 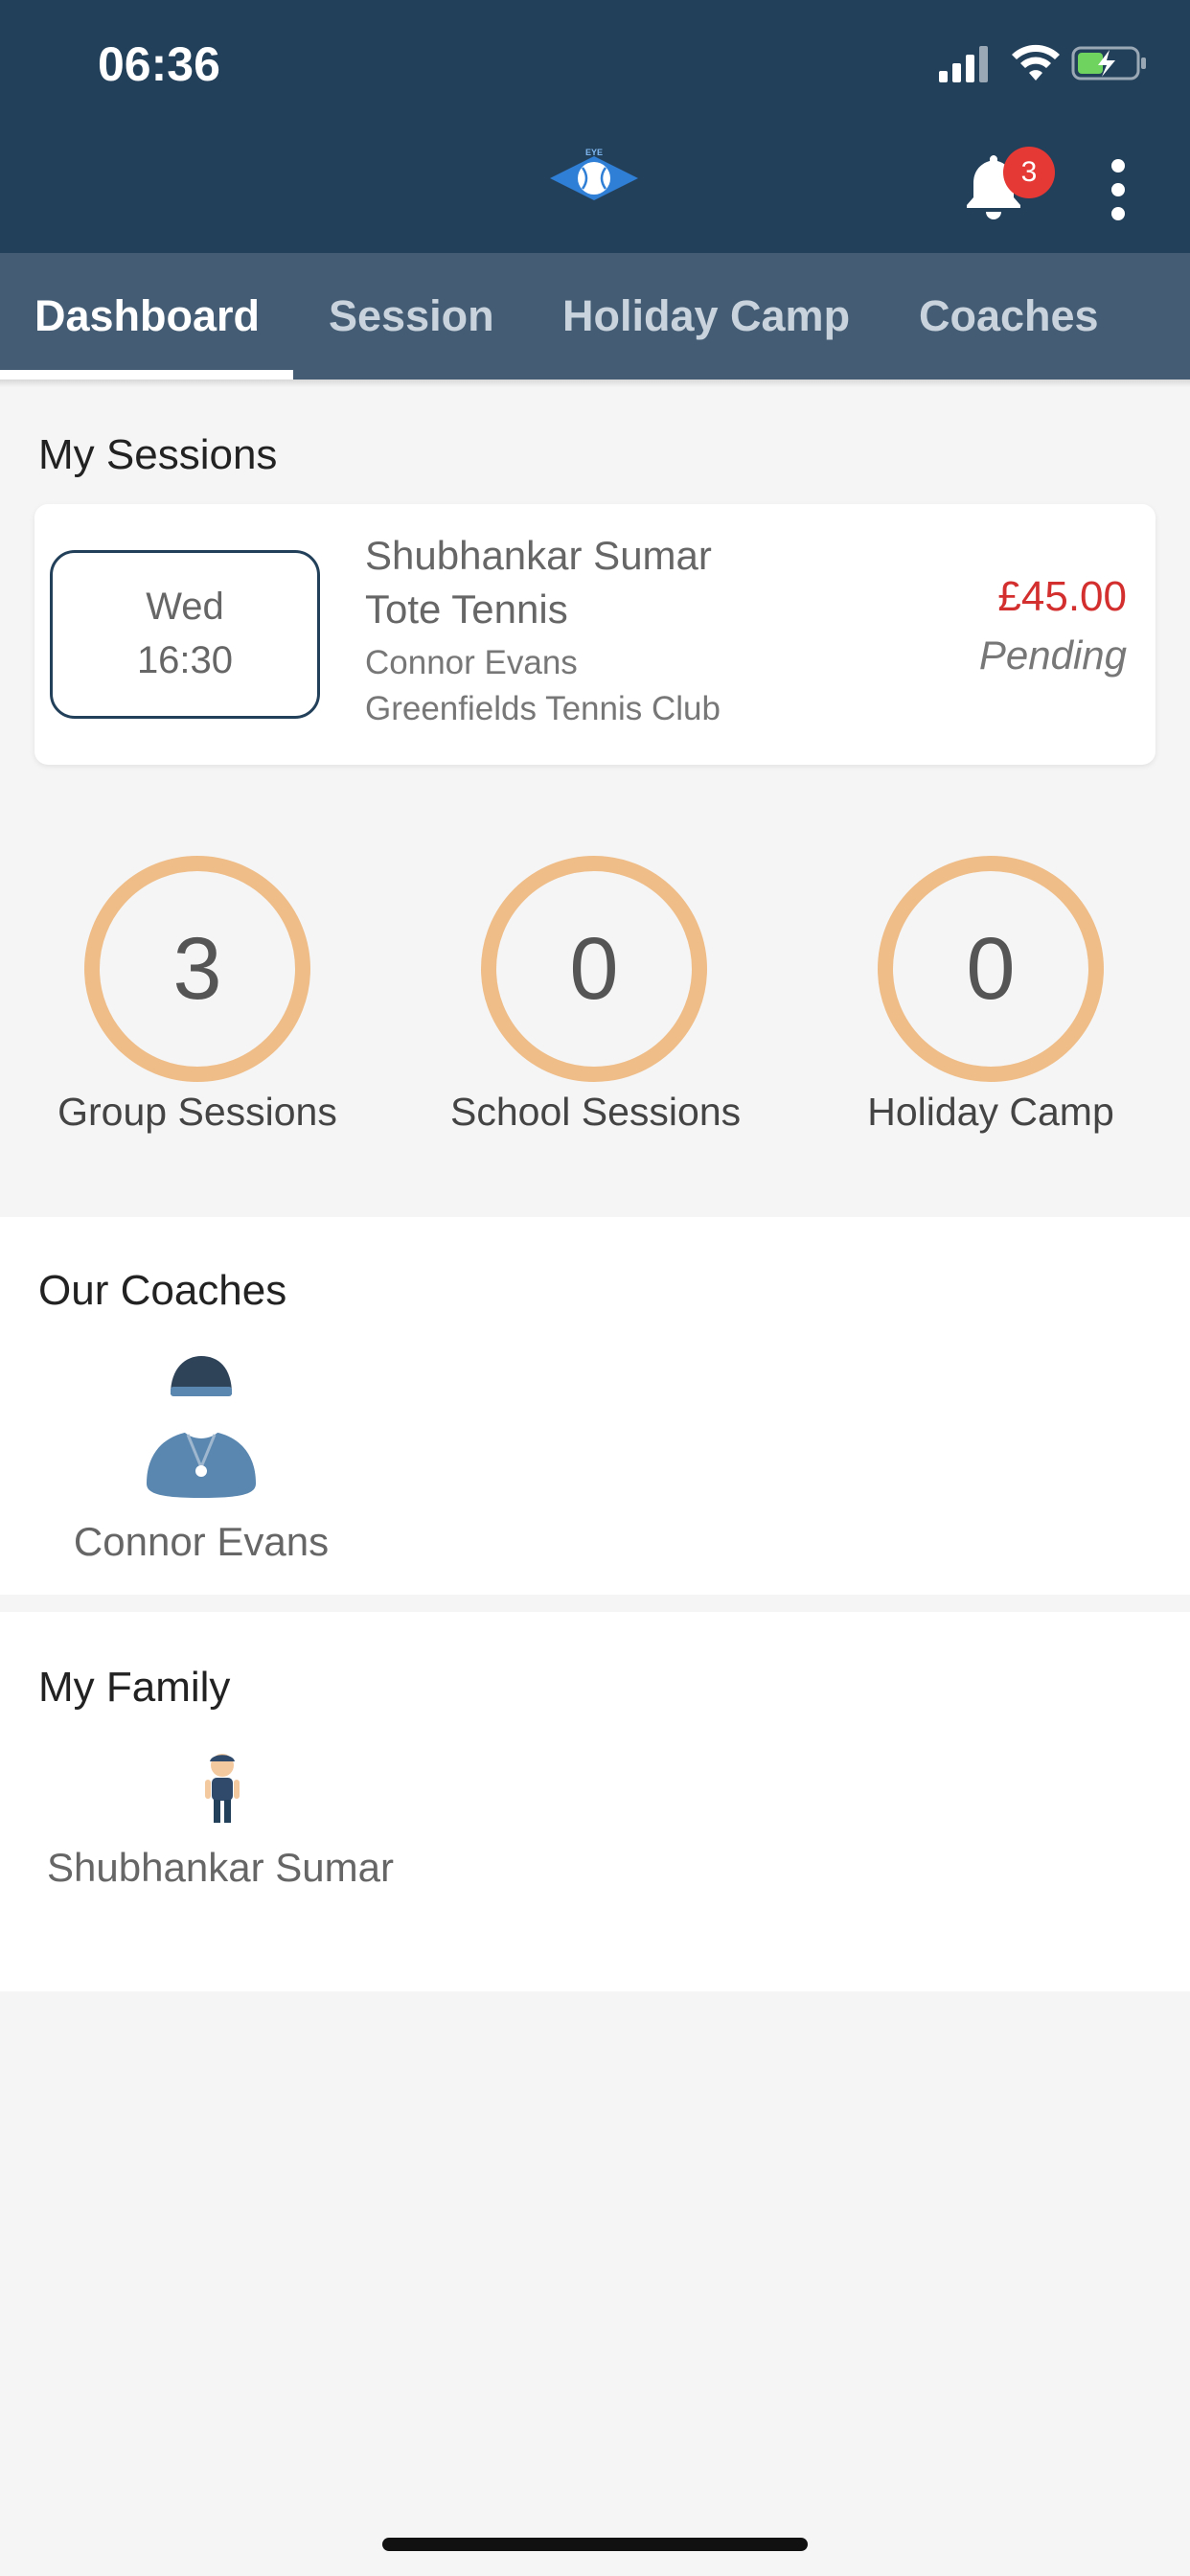 I want to click on tab-bar: Dashboard Session Holiday Camp Coaches, so click(x=595, y=316).